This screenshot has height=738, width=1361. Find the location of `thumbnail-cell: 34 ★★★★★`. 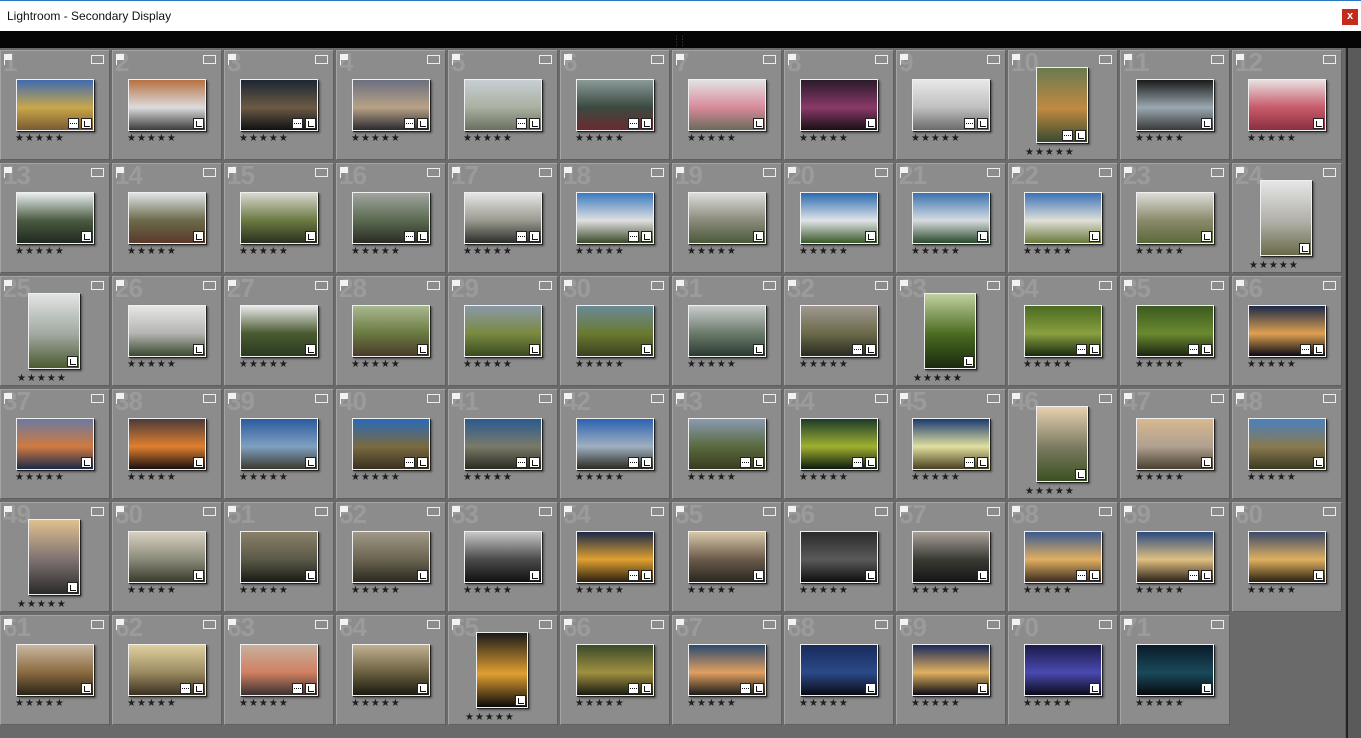

thumbnail-cell: 34 ★★★★★ is located at coordinates (1063, 331).